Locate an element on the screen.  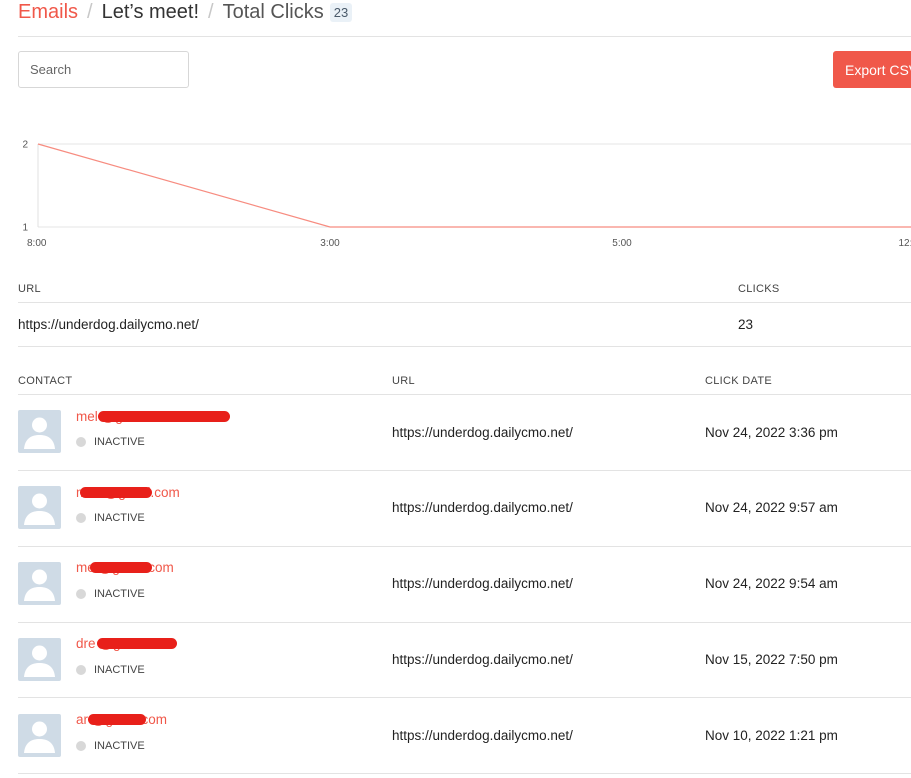
chart-x-tick-label: 12:00 is located at coordinates (904, 243).